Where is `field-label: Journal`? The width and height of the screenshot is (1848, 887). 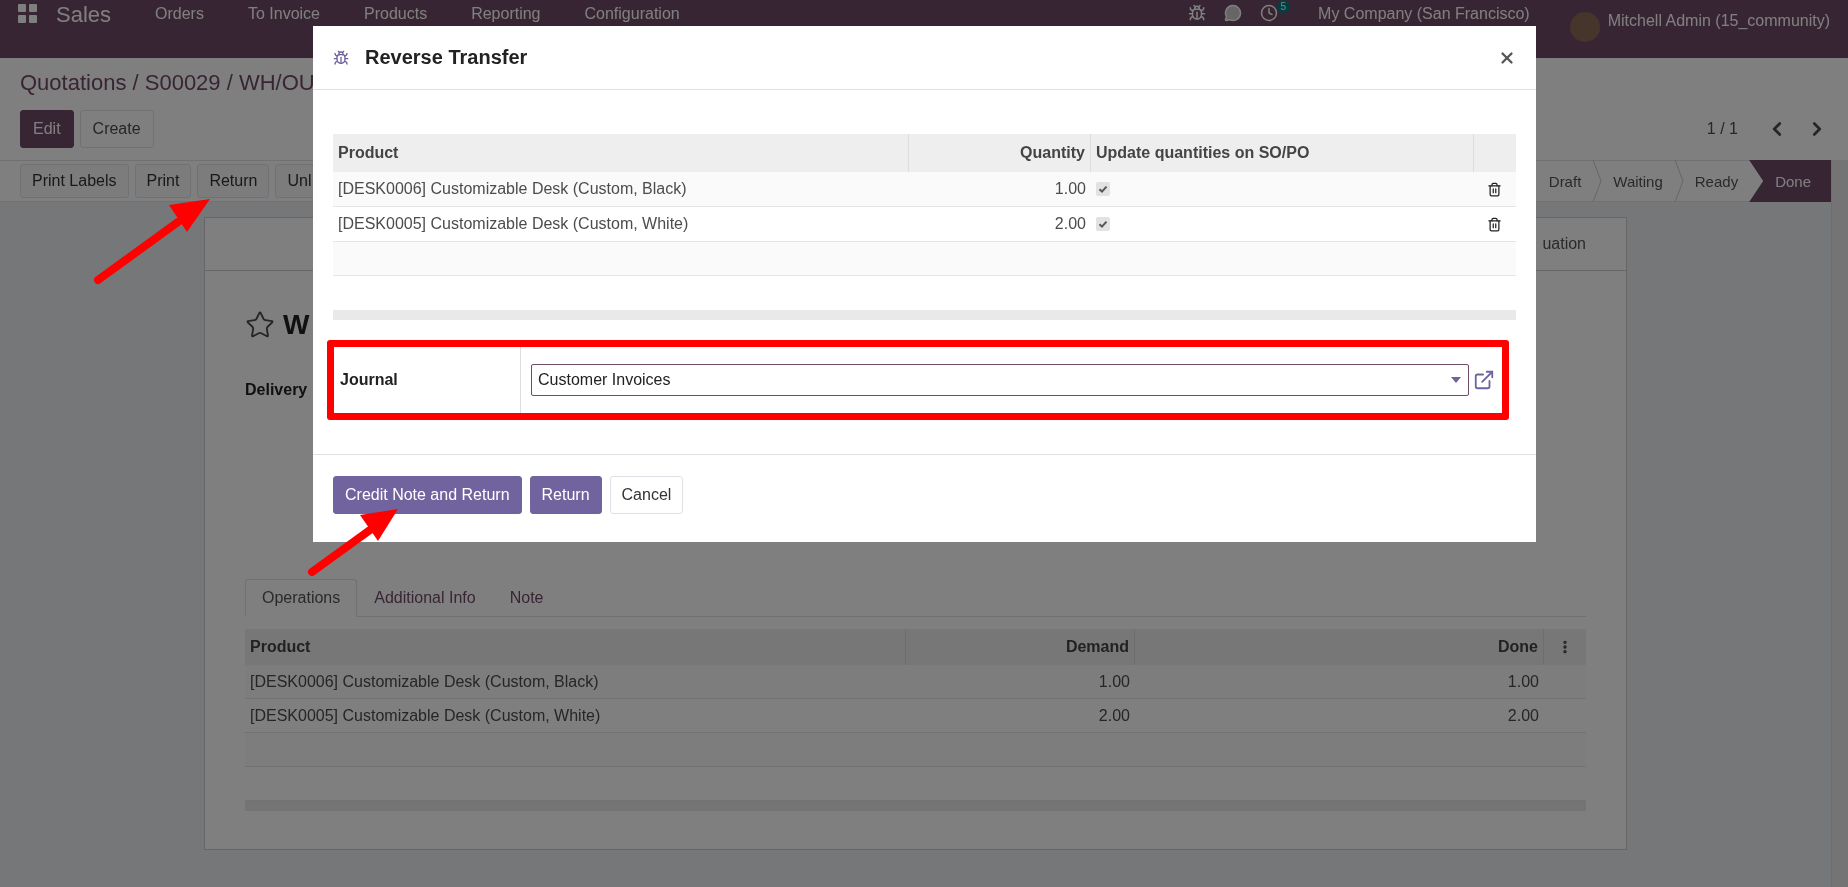
field-label: Journal is located at coordinates (369, 380).